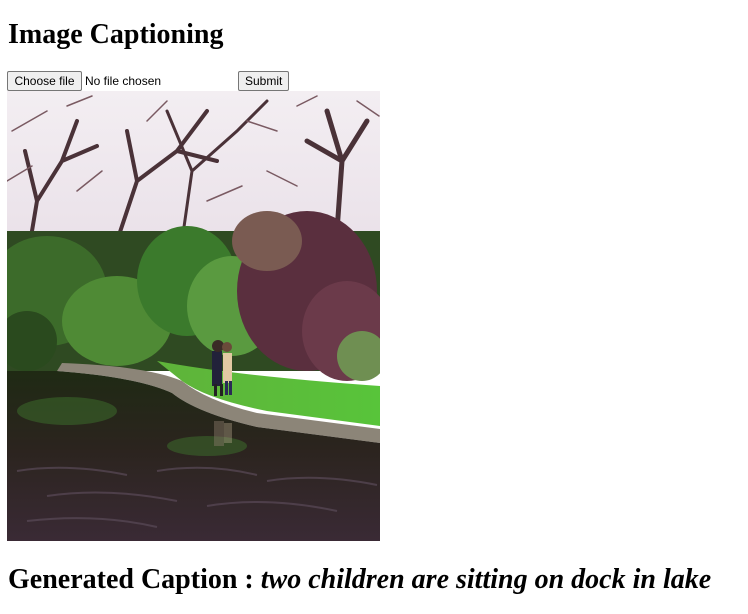  Describe the element at coordinates (123, 81) in the screenshot. I see `file-status-text: No file chosen` at that location.